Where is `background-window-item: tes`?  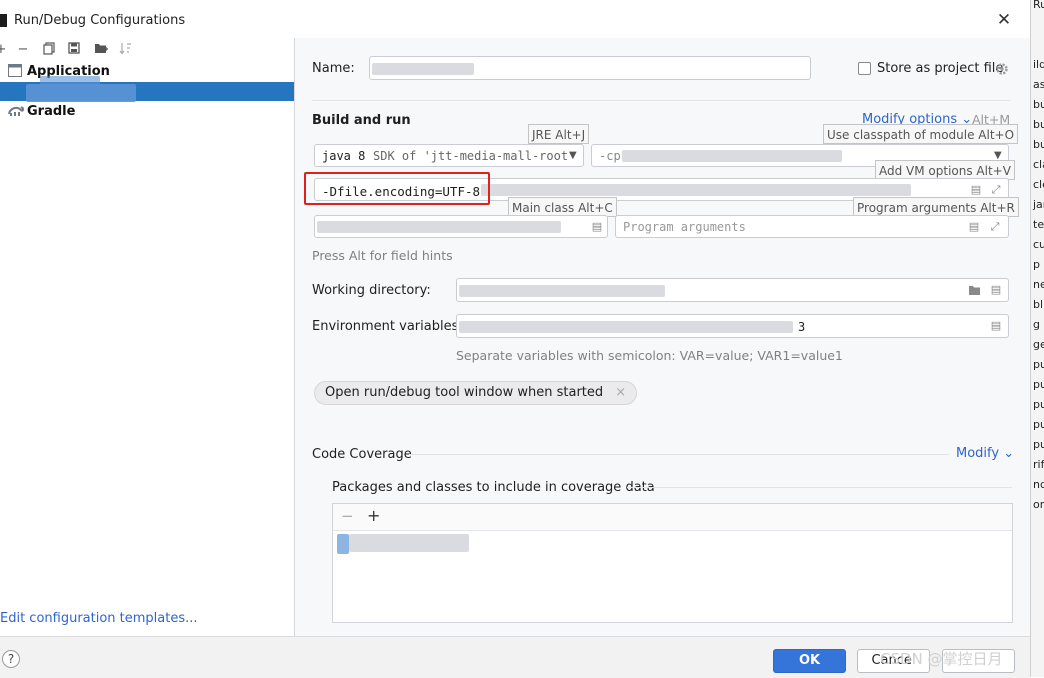
background-window-item: tes is located at coordinates (1038, 224).